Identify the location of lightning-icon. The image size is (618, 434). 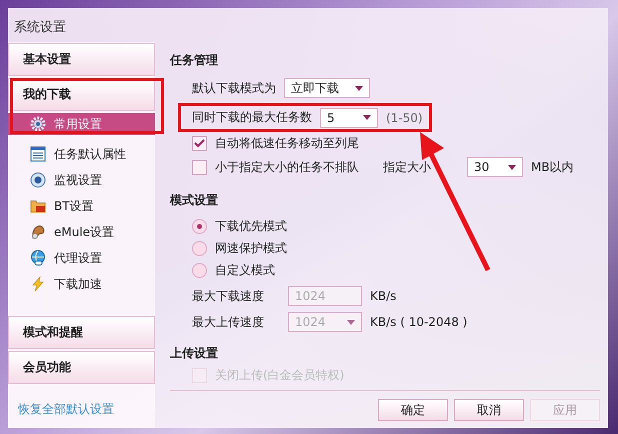
(38, 284).